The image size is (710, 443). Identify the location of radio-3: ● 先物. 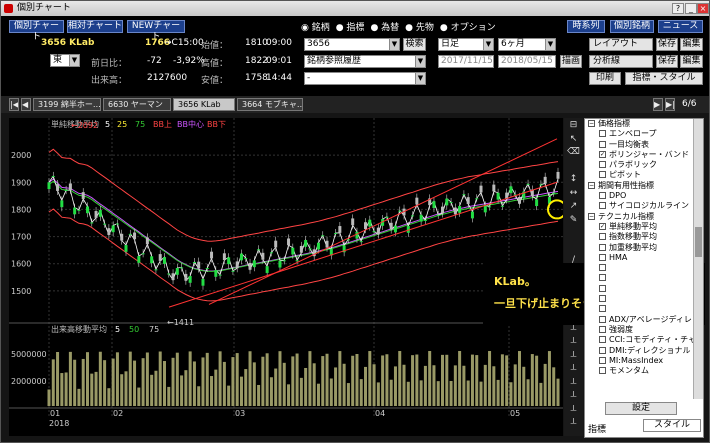
(419, 28).